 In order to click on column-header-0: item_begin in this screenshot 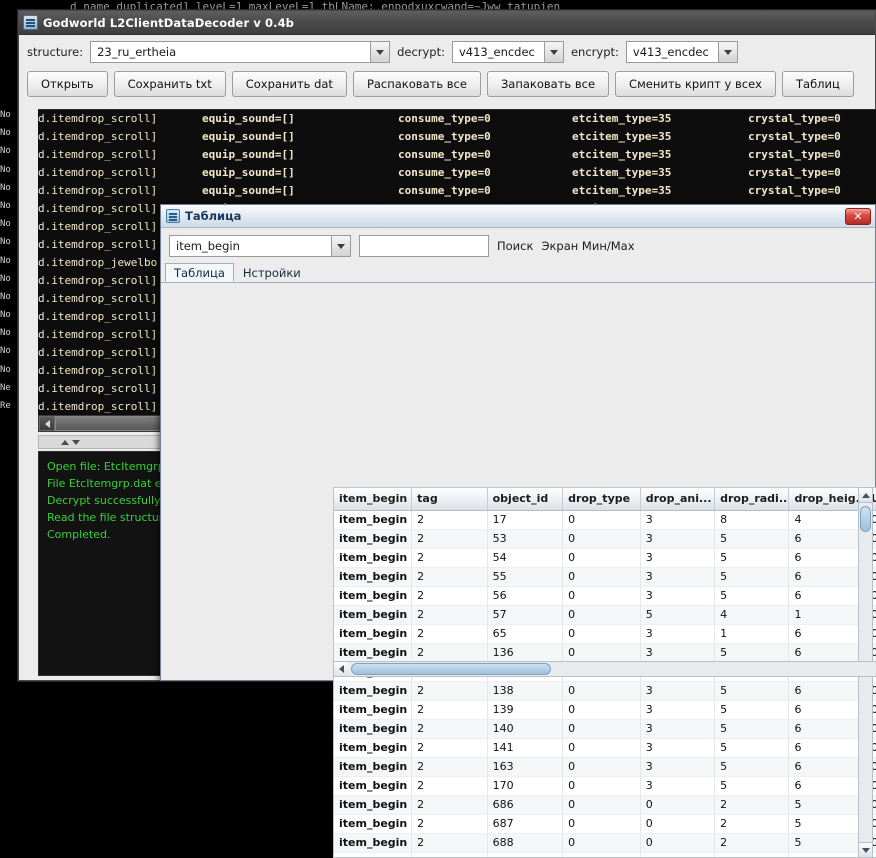, I will do `click(373, 499)`.